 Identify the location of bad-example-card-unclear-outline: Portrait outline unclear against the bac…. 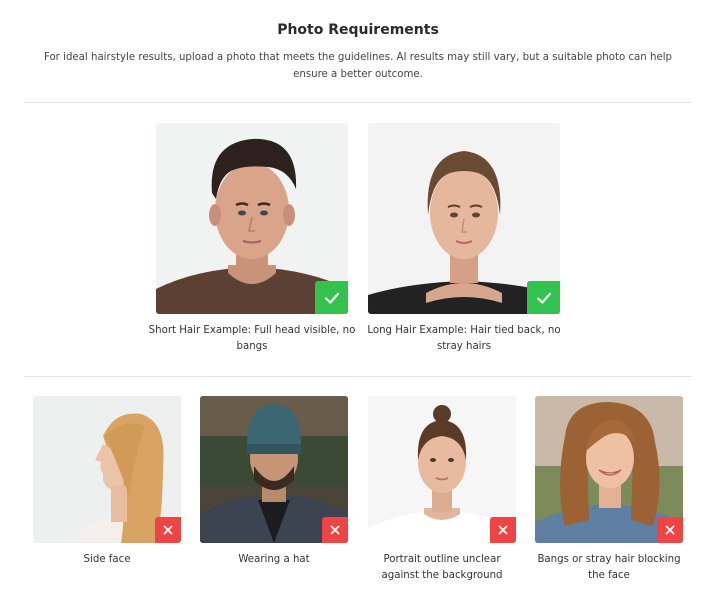
(442, 490).